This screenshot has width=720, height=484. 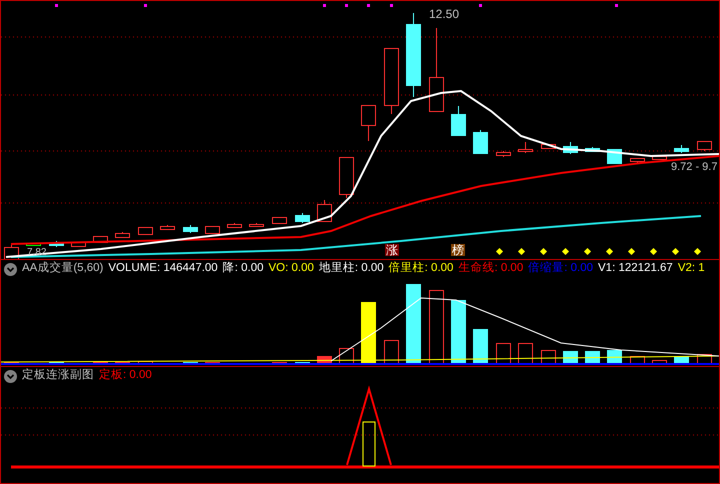 I want to click on indicator-legend-text: 定板: 0.00, so click(x=125, y=376).